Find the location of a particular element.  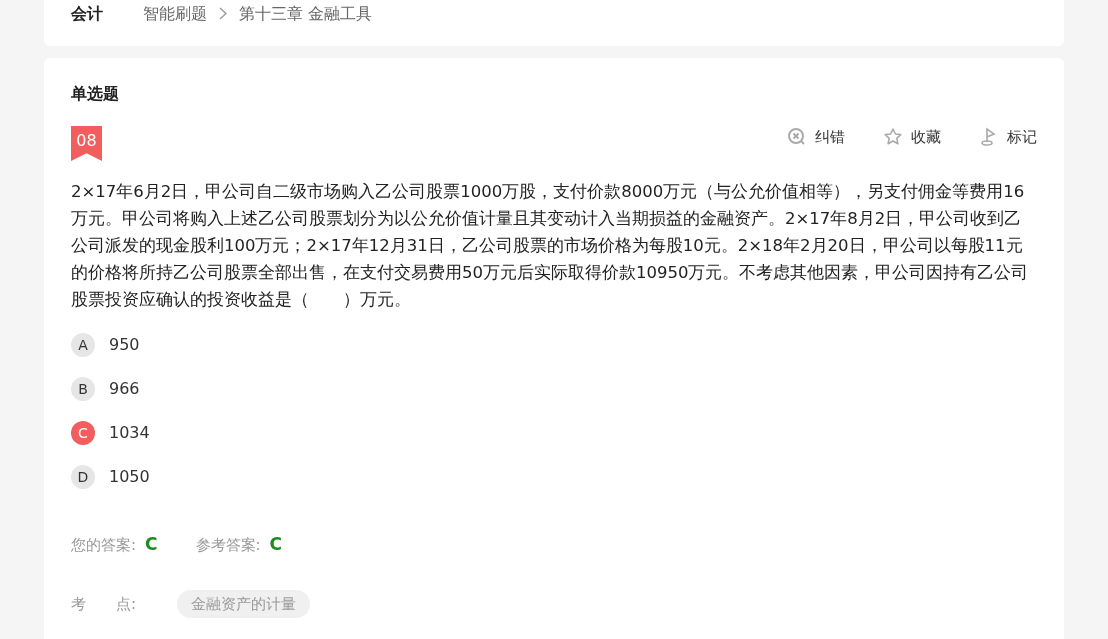

action-button: 收藏 is located at coordinates (912, 137).